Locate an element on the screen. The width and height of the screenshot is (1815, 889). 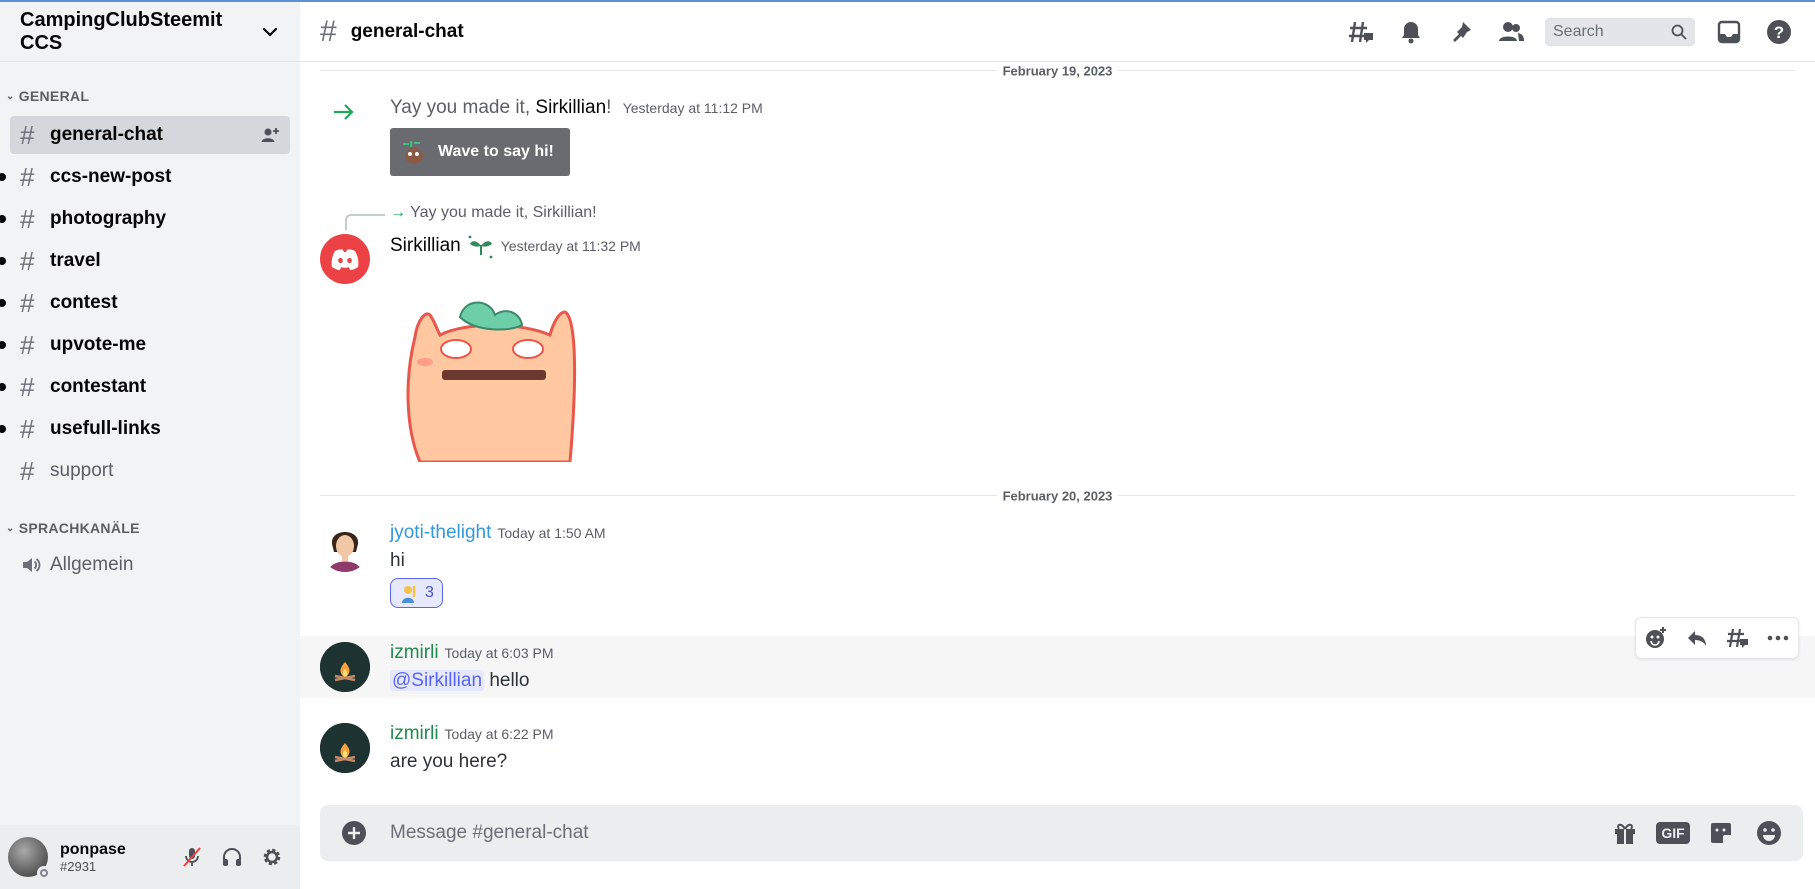
gift-icon is located at coordinates (1625, 833).